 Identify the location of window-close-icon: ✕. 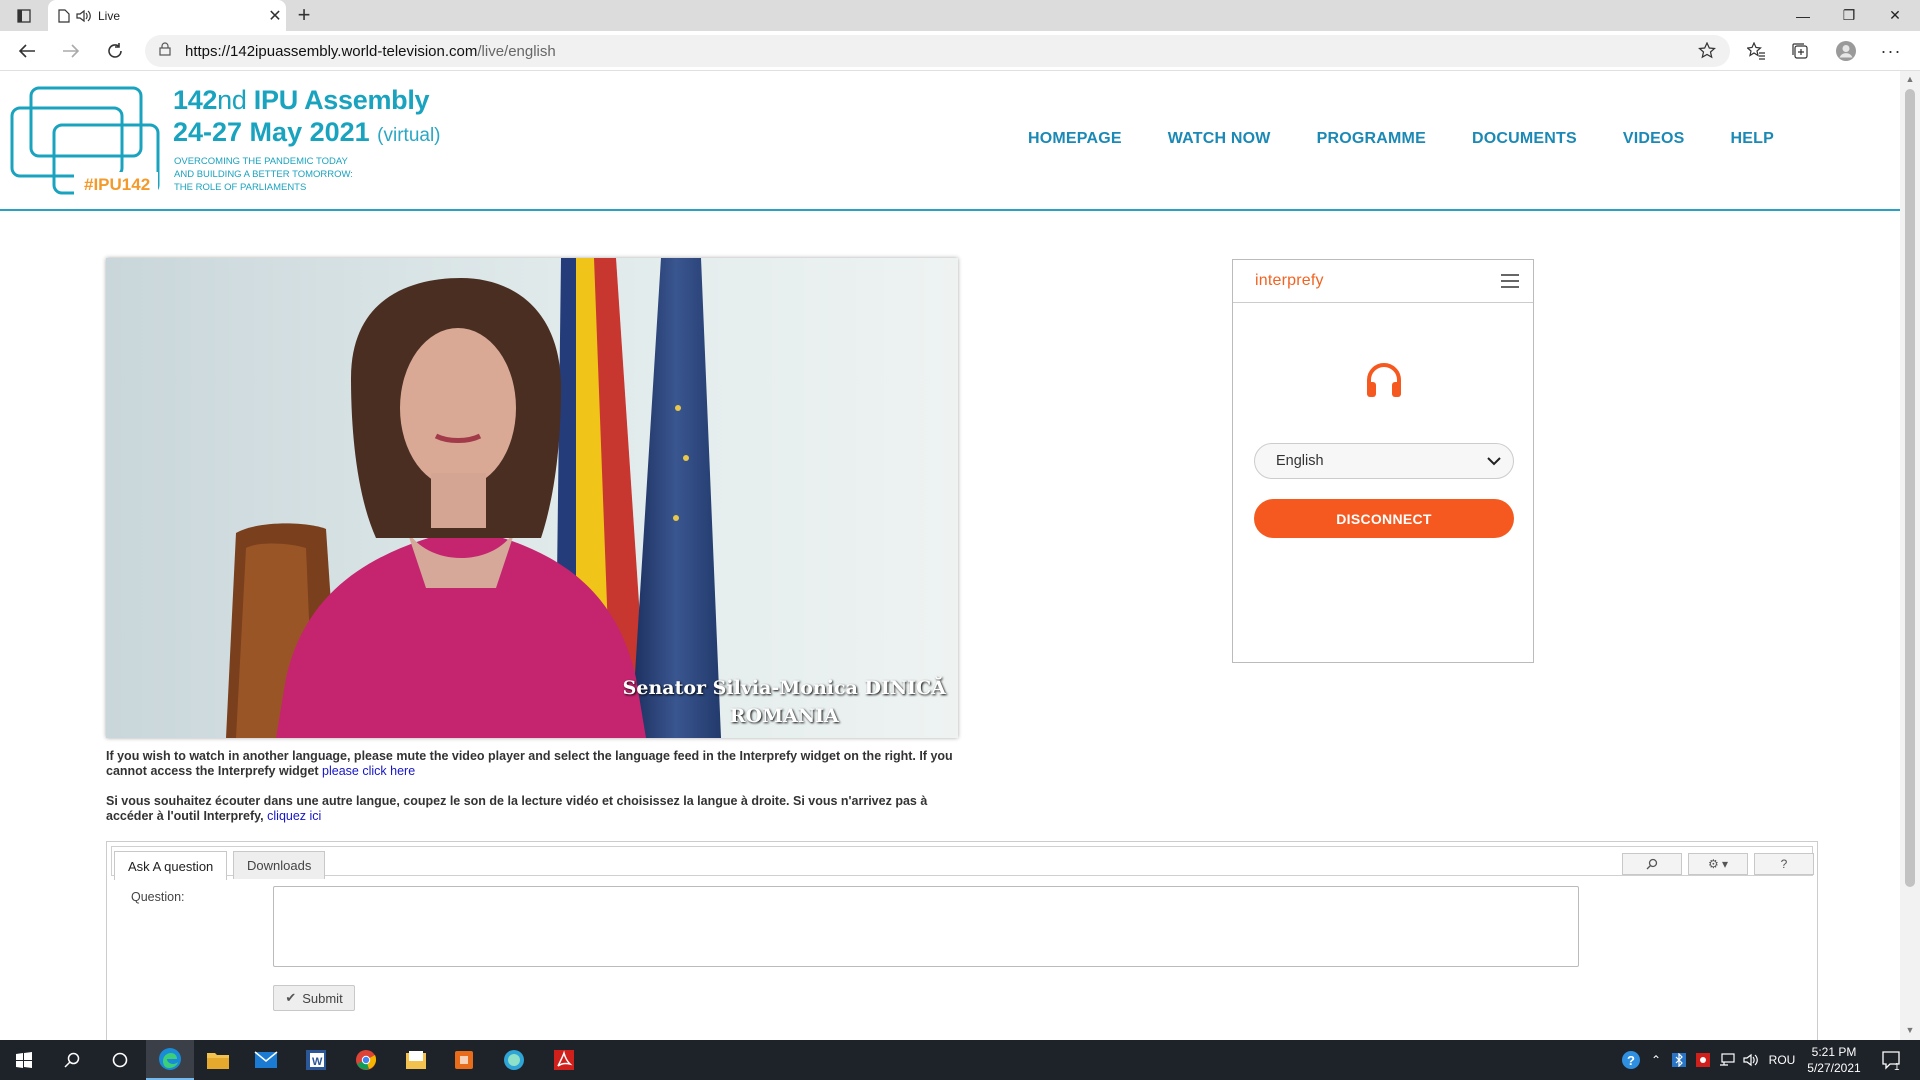
(1895, 15).